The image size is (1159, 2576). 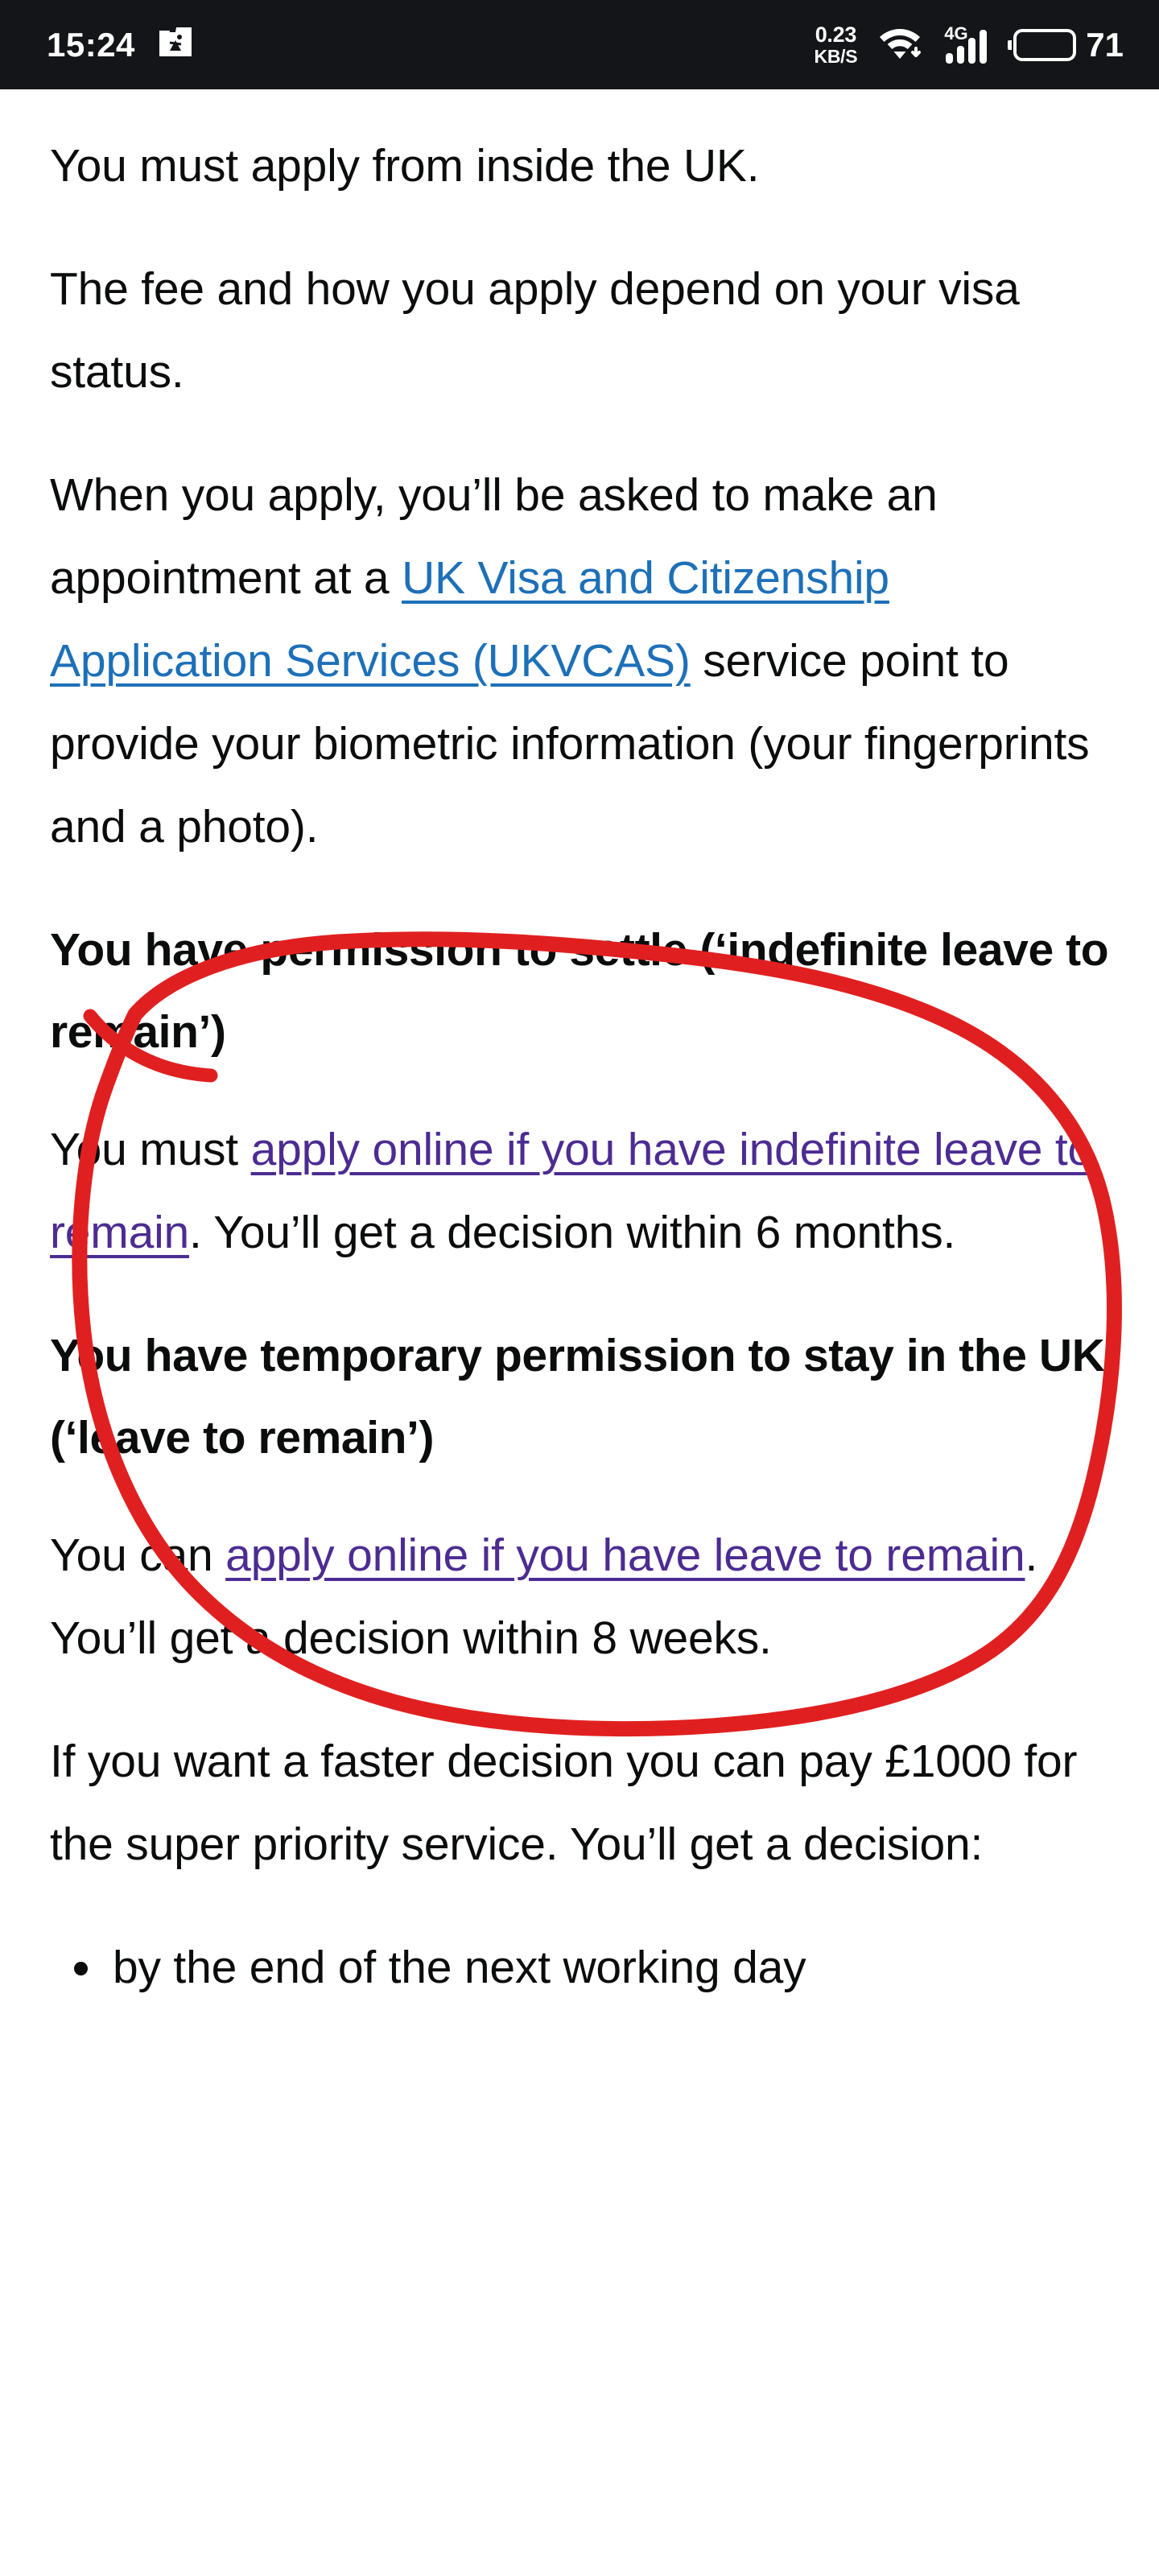 I want to click on battery-percent: 71, so click(x=1105, y=44).